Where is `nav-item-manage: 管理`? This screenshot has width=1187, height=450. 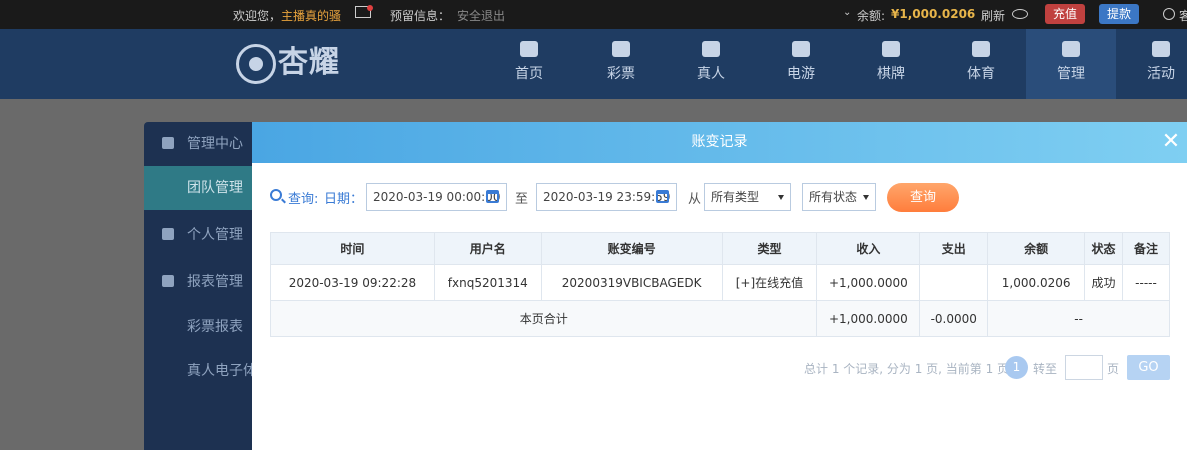 nav-item-manage: 管理 is located at coordinates (1071, 64).